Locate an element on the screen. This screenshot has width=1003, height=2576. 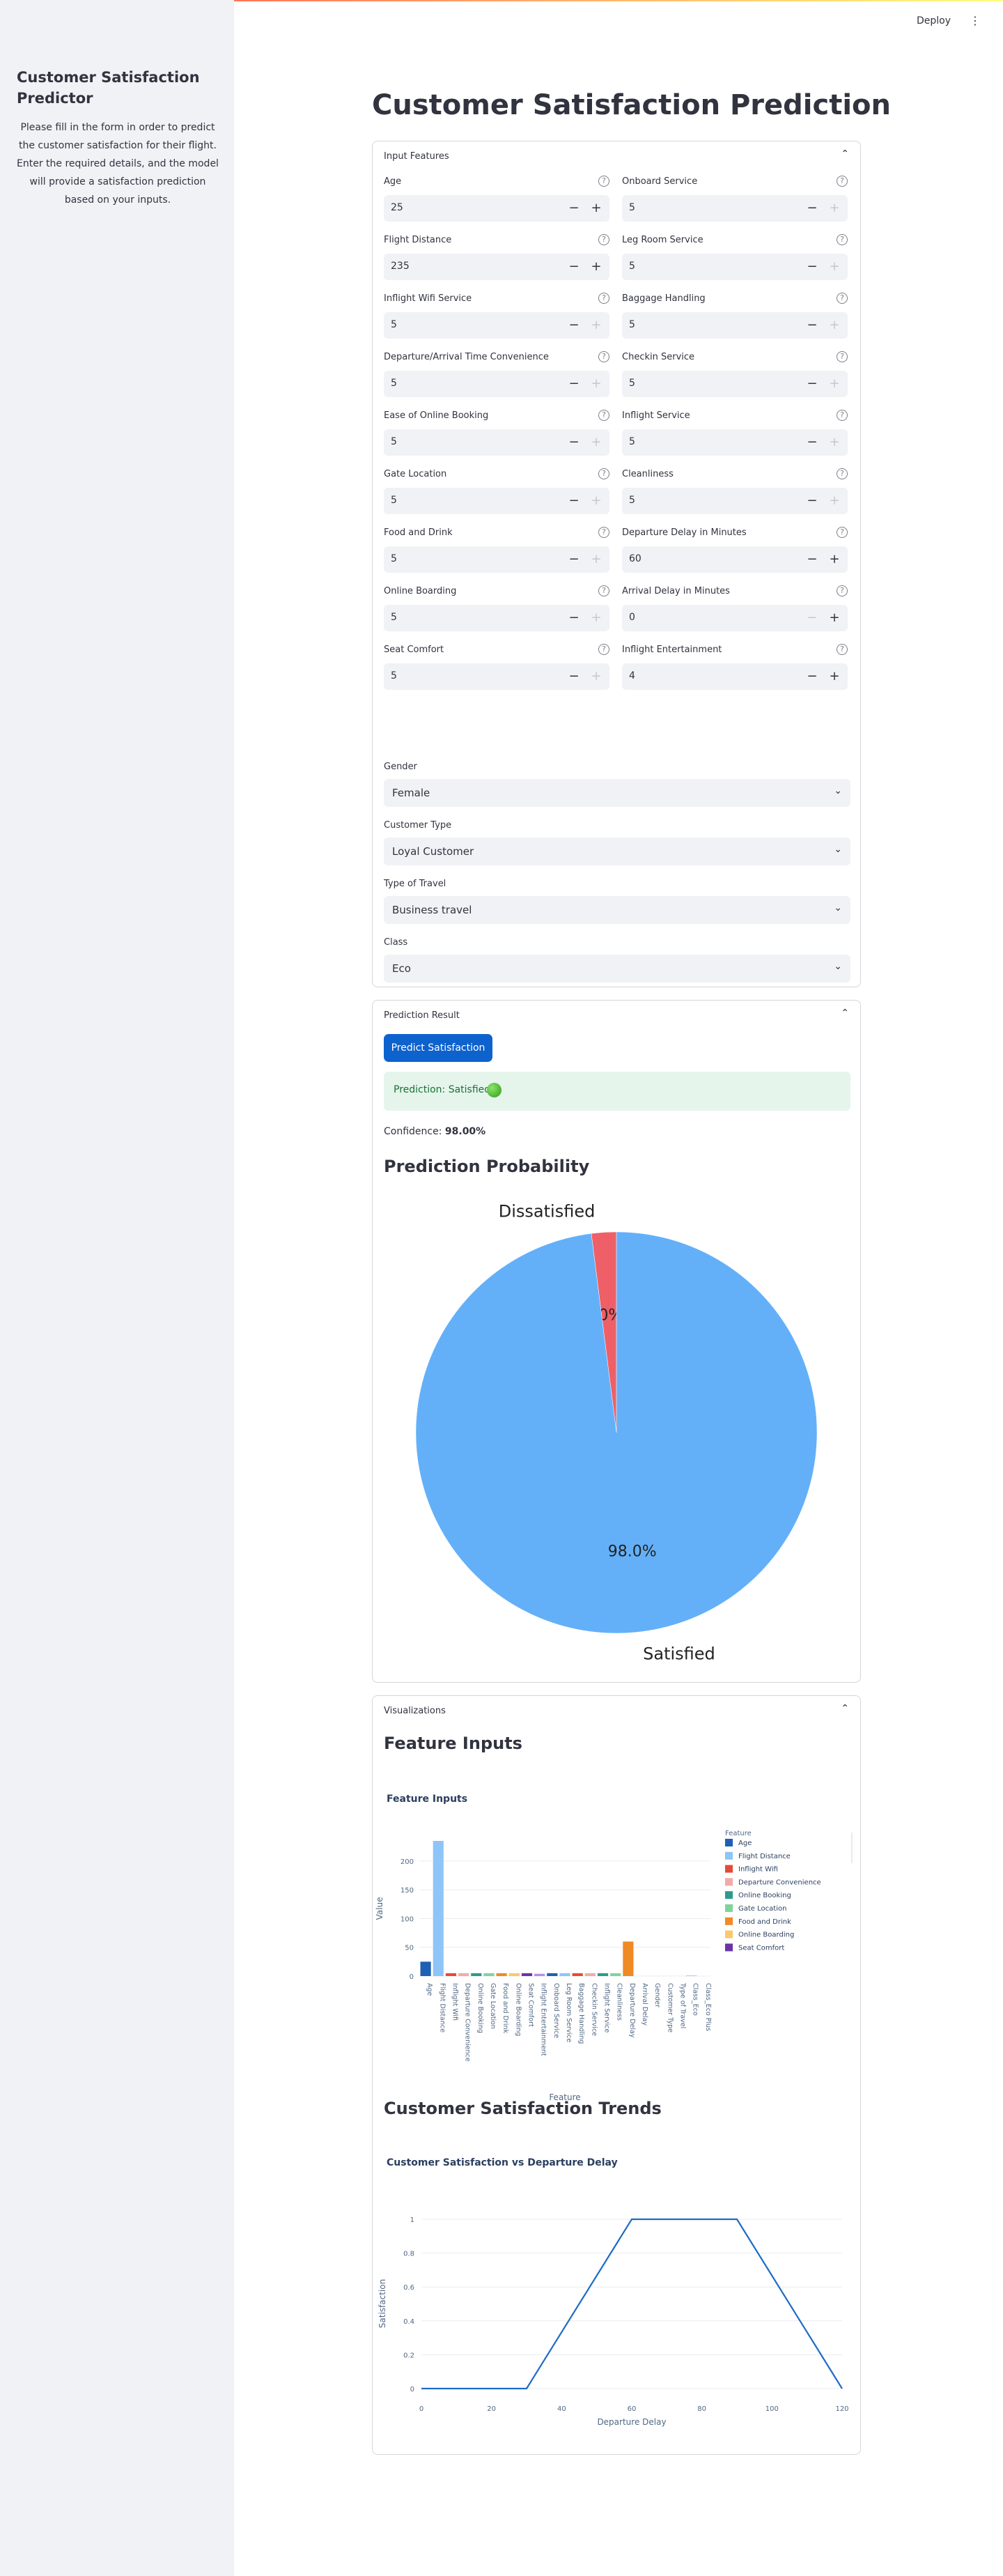
number-input-value: 0 is located at coordinates (632, 617).